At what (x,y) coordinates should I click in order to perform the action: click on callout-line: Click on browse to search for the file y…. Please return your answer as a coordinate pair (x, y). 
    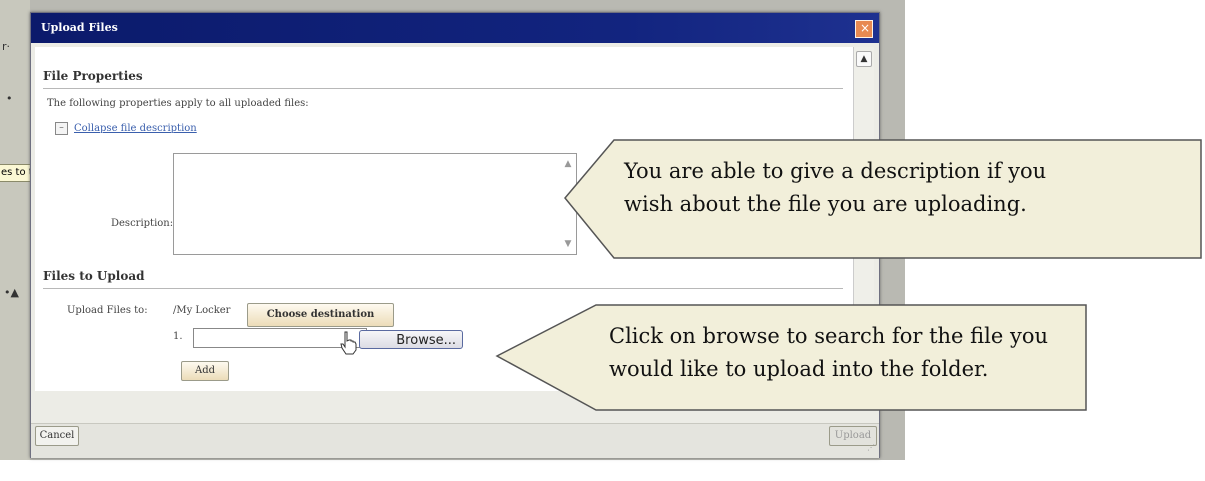
    Looking at the image, I should click on (829, 336).